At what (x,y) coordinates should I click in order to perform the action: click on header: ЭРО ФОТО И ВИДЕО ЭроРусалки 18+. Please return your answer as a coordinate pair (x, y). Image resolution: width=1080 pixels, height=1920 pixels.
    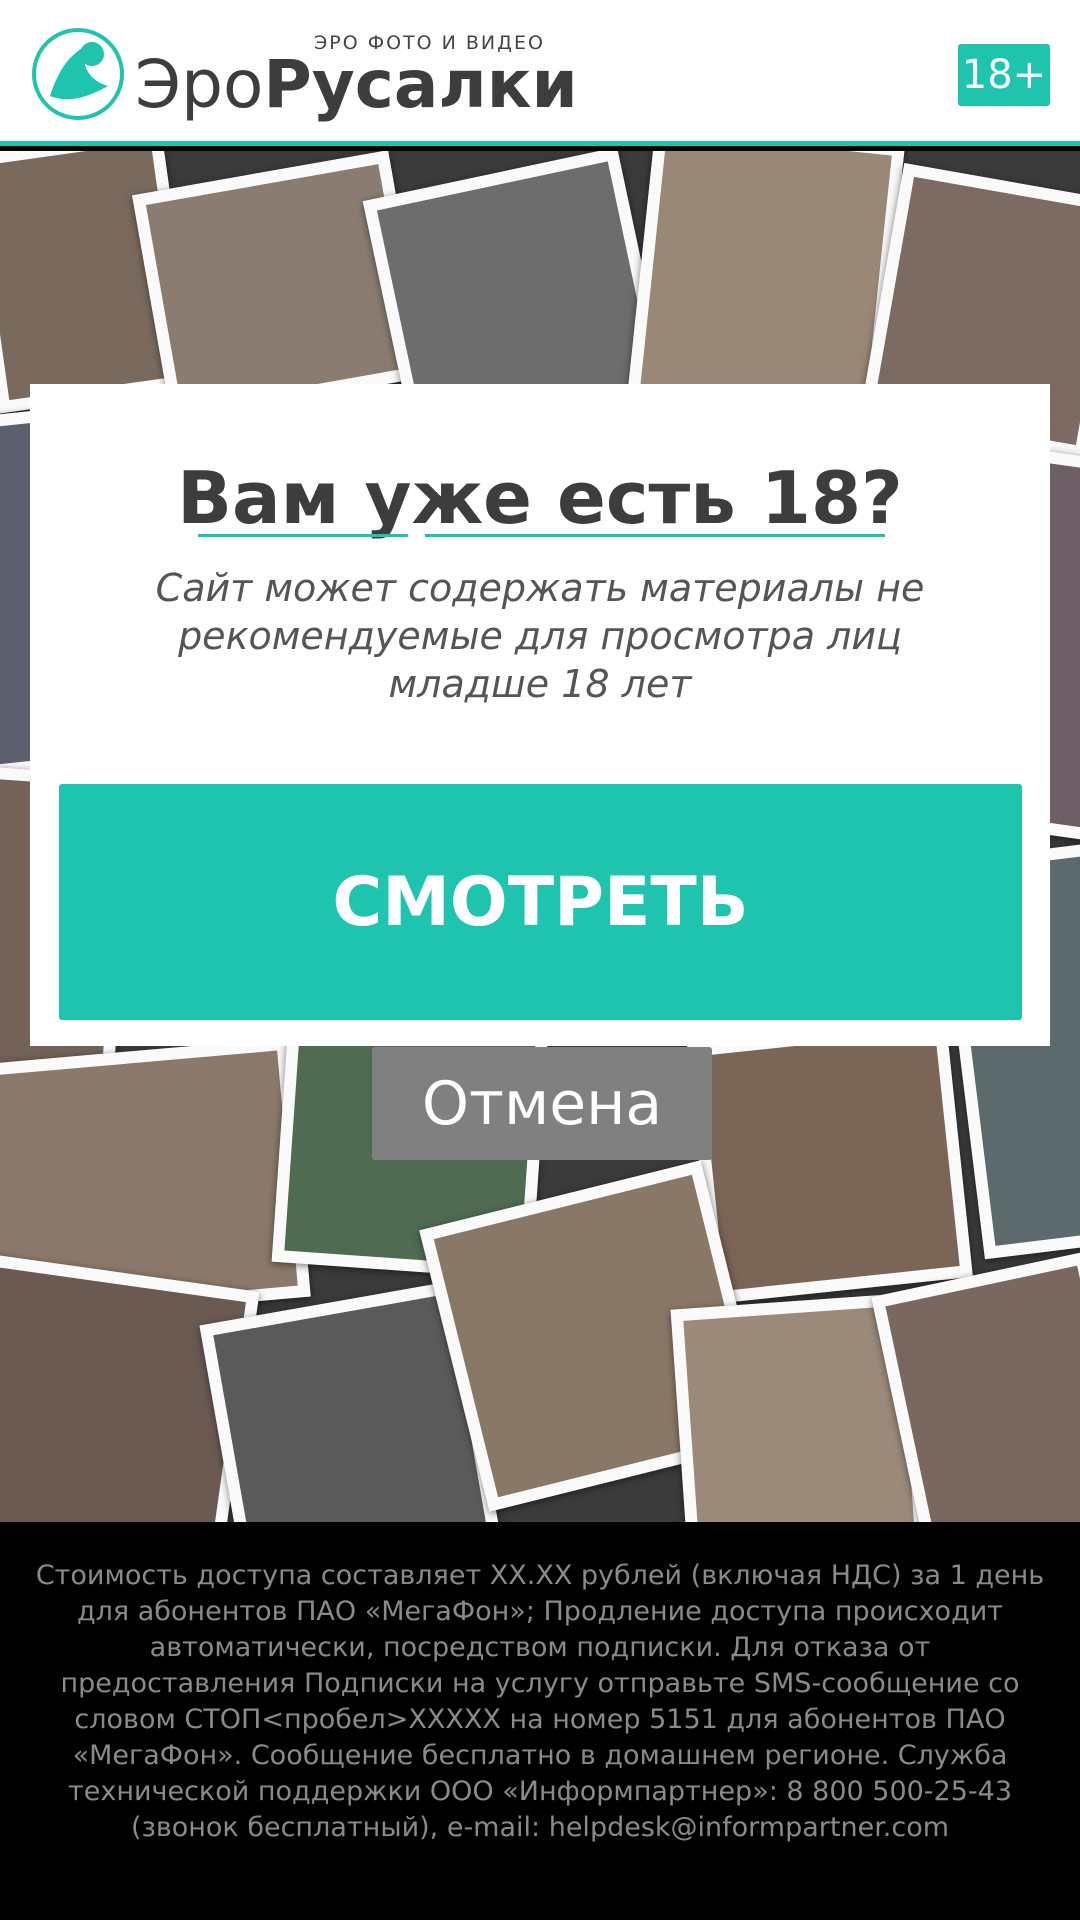
    Looking at the image, I should click on (540, 73).